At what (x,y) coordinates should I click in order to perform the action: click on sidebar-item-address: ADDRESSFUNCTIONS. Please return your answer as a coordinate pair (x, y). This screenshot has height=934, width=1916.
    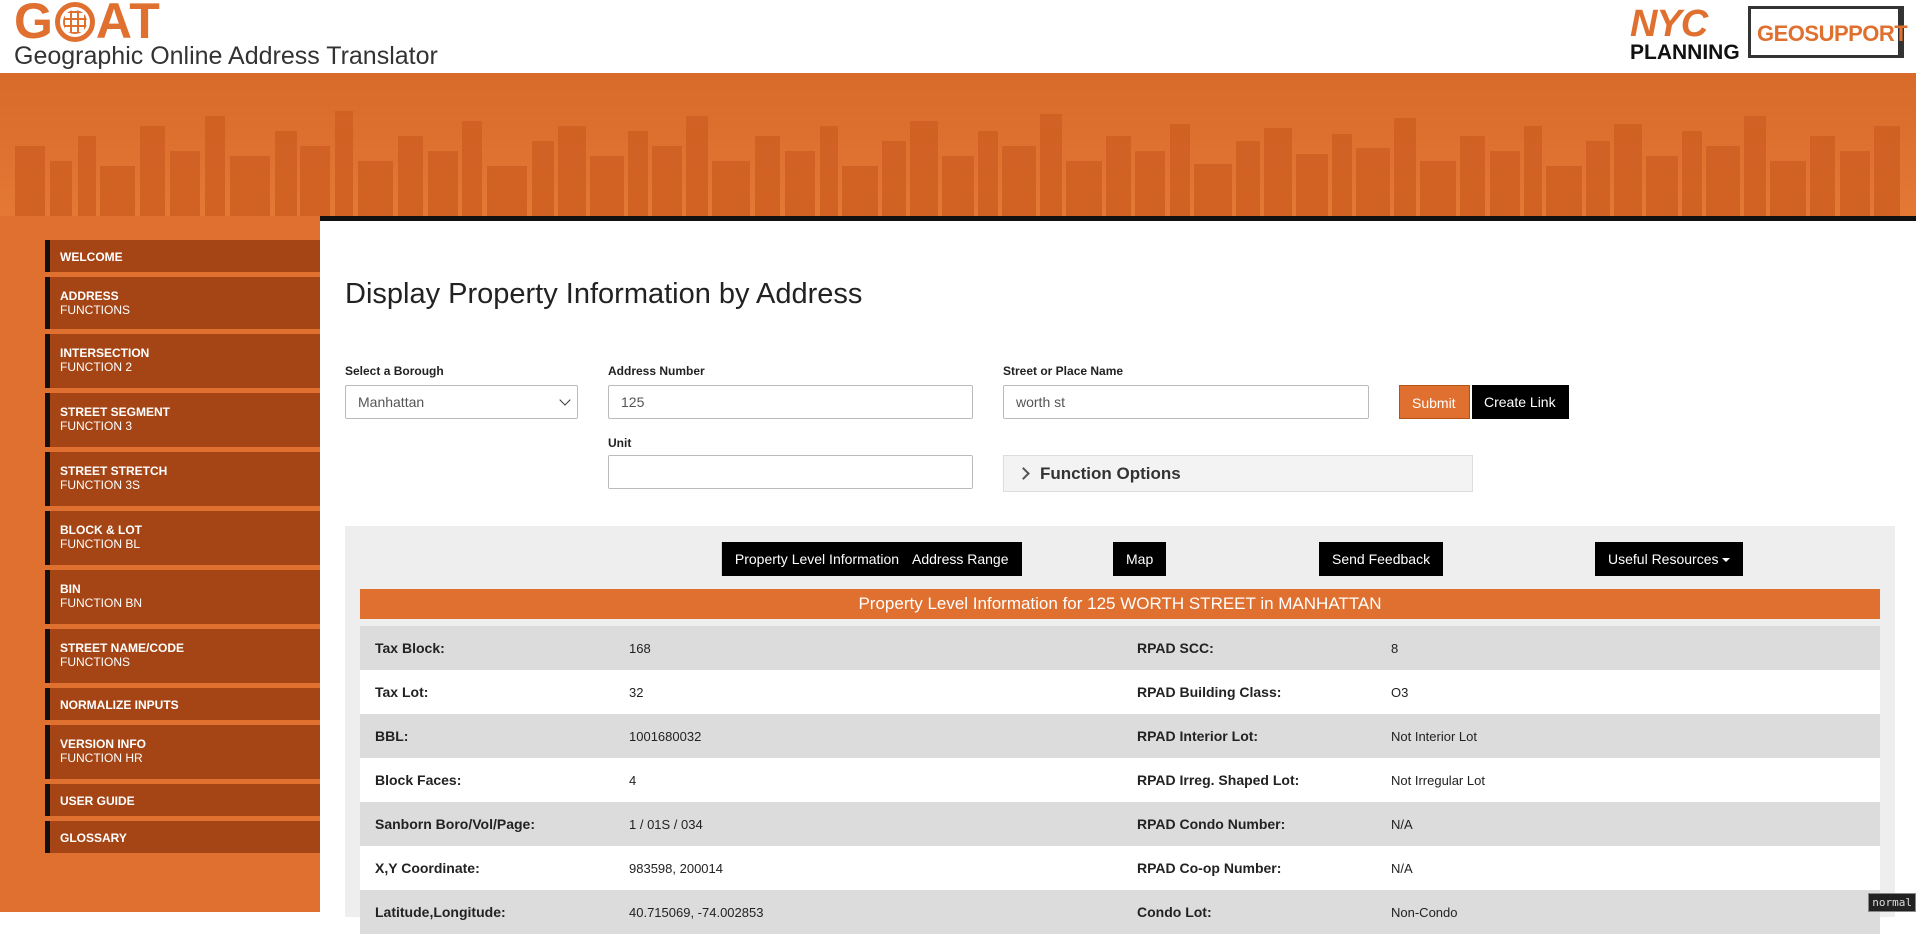
    Looking at the image, I should click on (182, 303).